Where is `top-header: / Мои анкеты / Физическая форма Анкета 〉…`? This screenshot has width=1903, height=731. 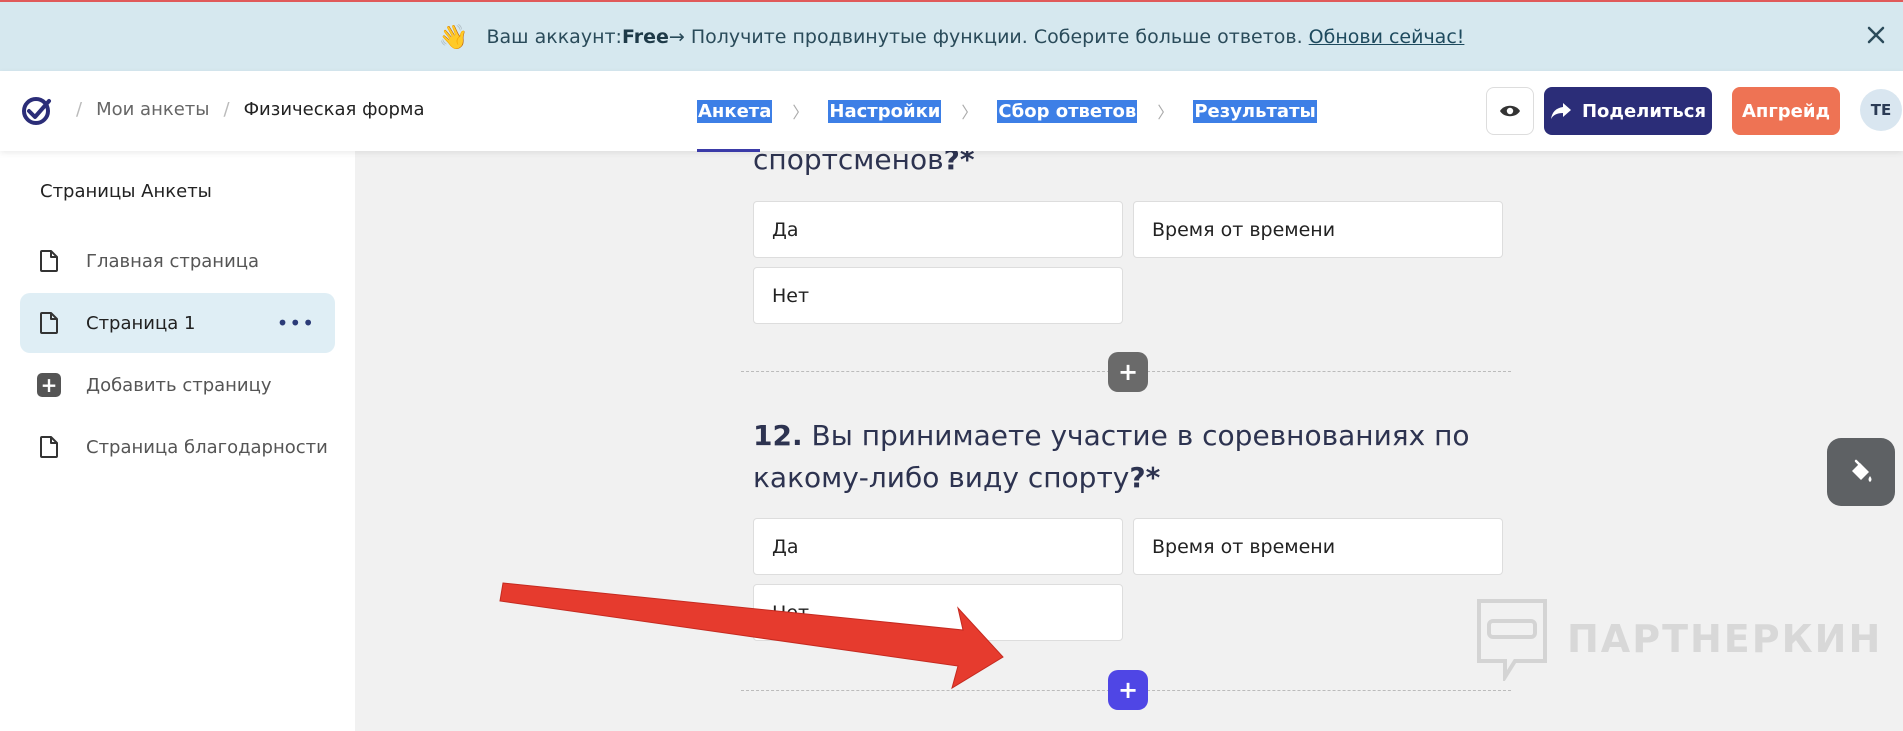
top-header: / Мои анкеты / Физическая форма Анкета 〉… is located at coordinates (951, 111).